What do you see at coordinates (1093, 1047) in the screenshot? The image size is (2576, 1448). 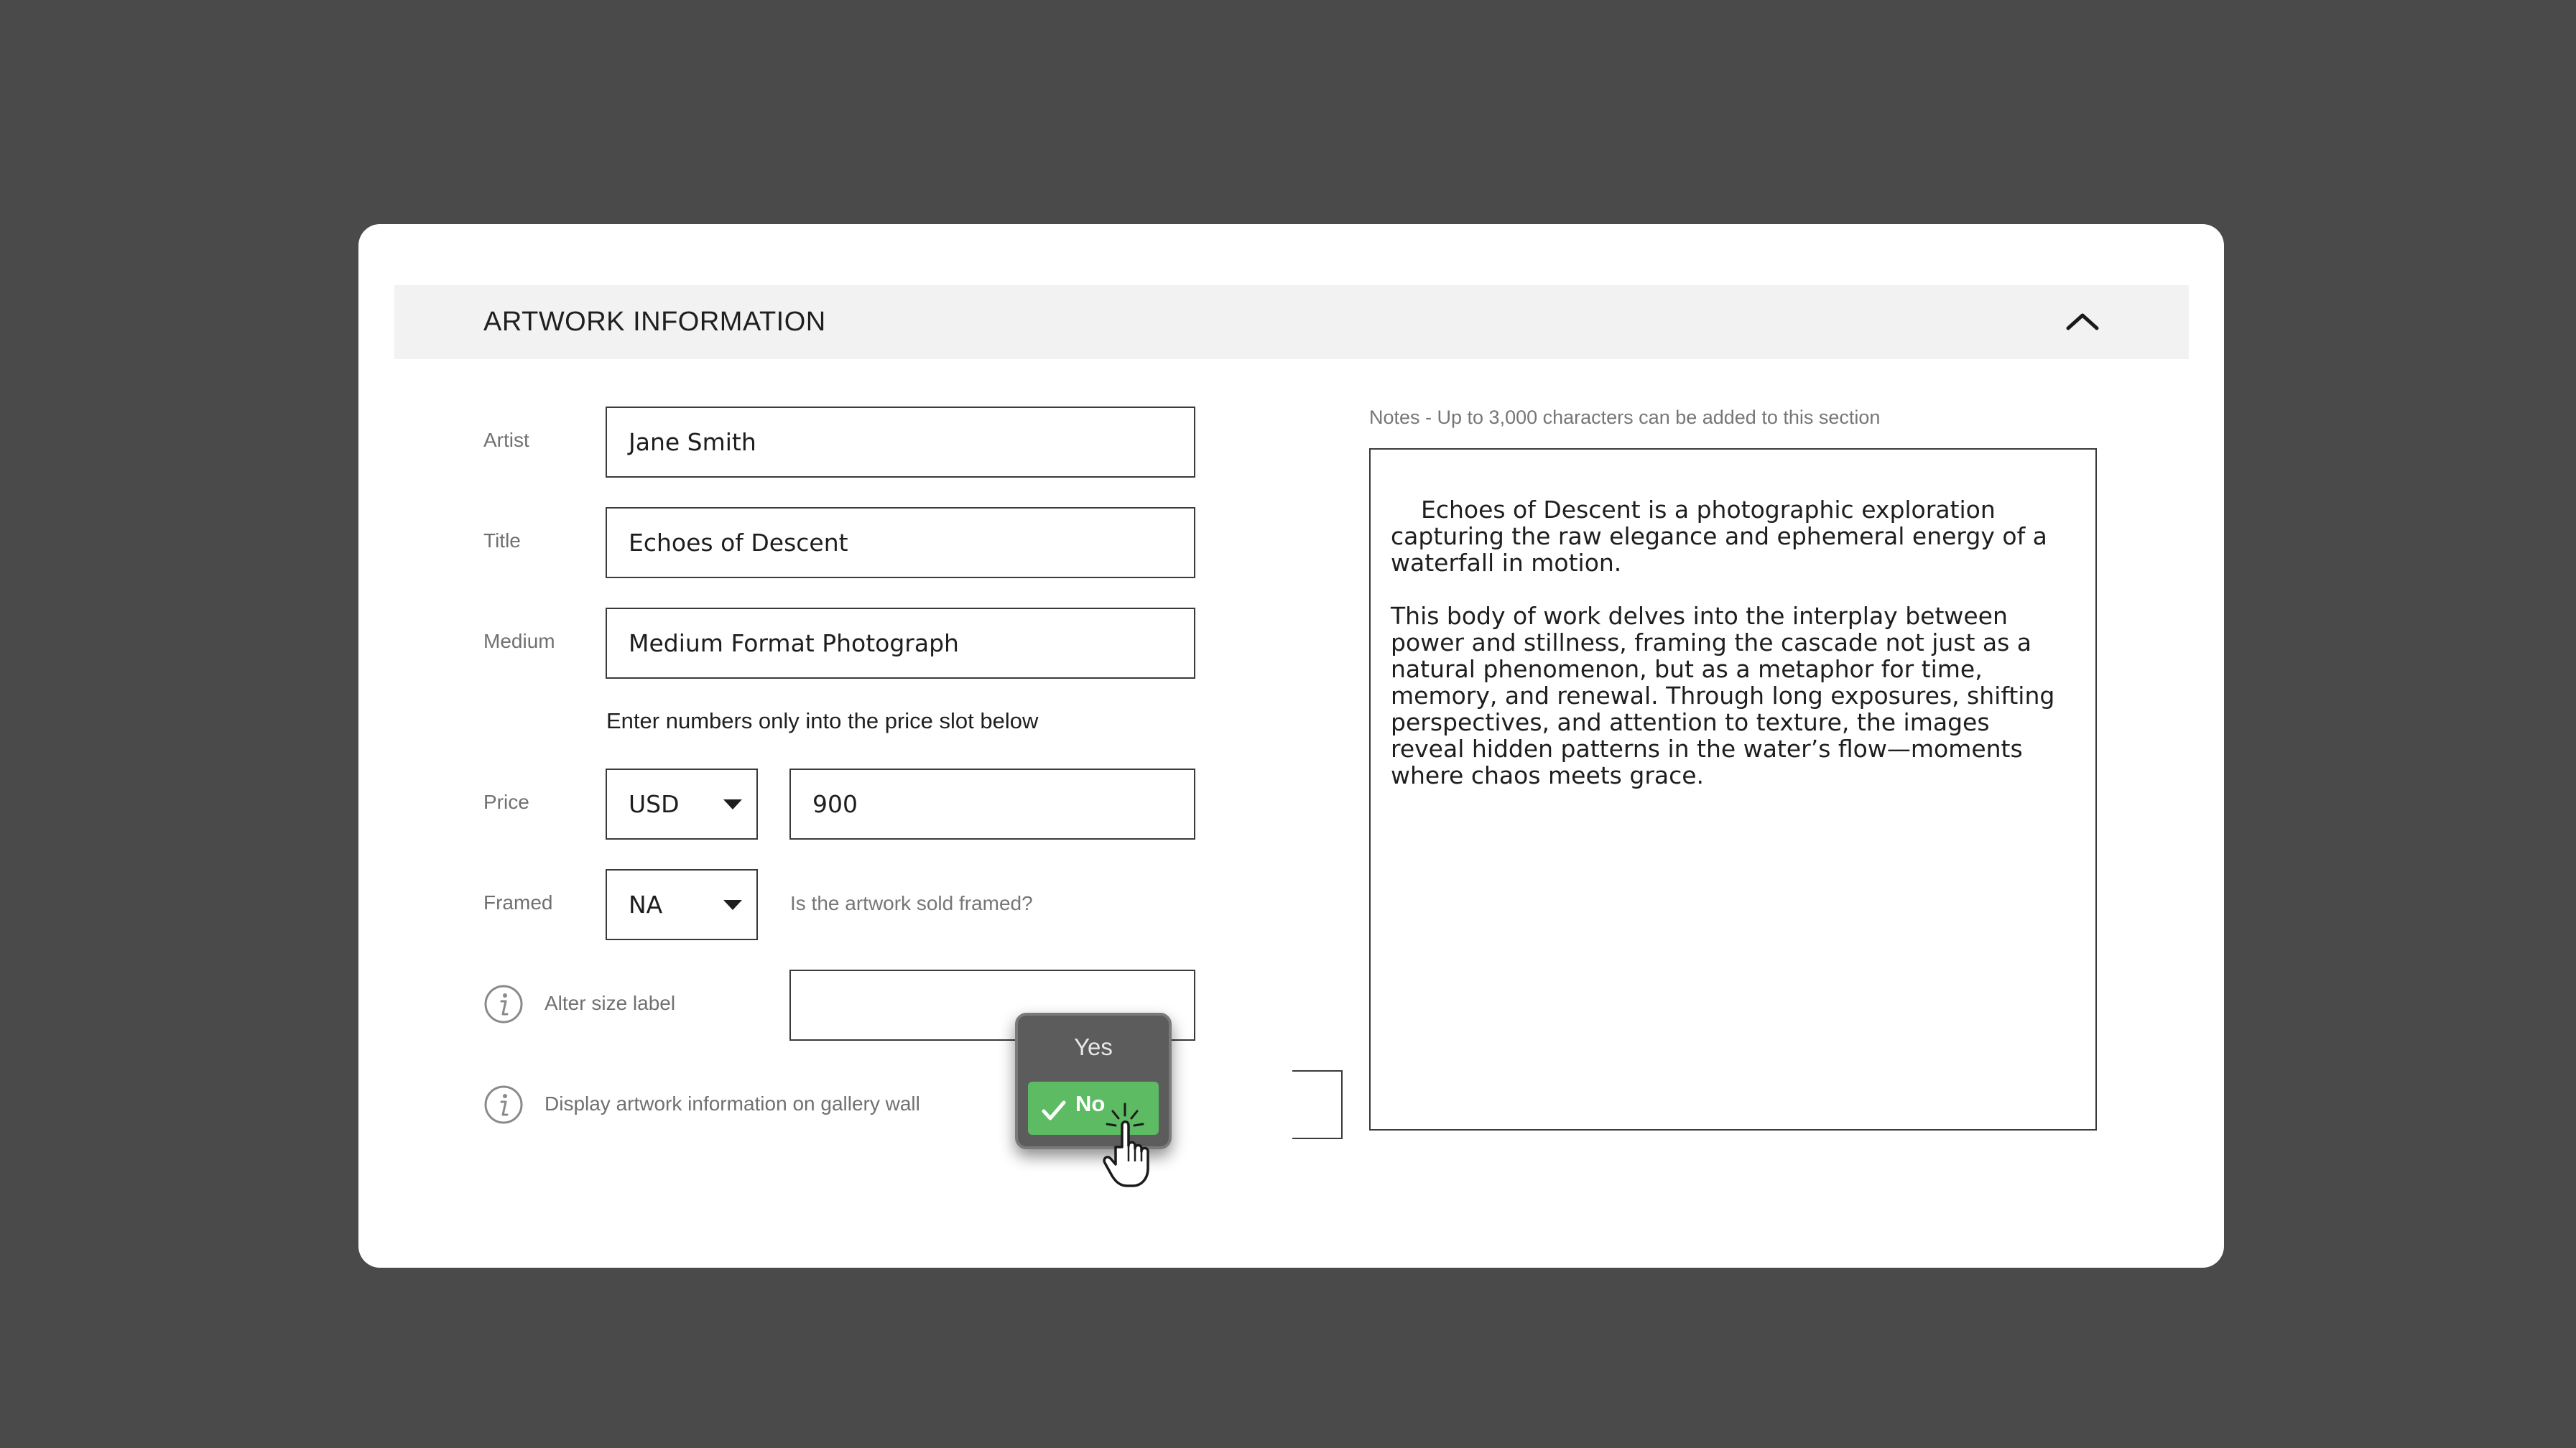 I see `dropdown-option-yes: Yes` at bounding box center [1093, 1047].